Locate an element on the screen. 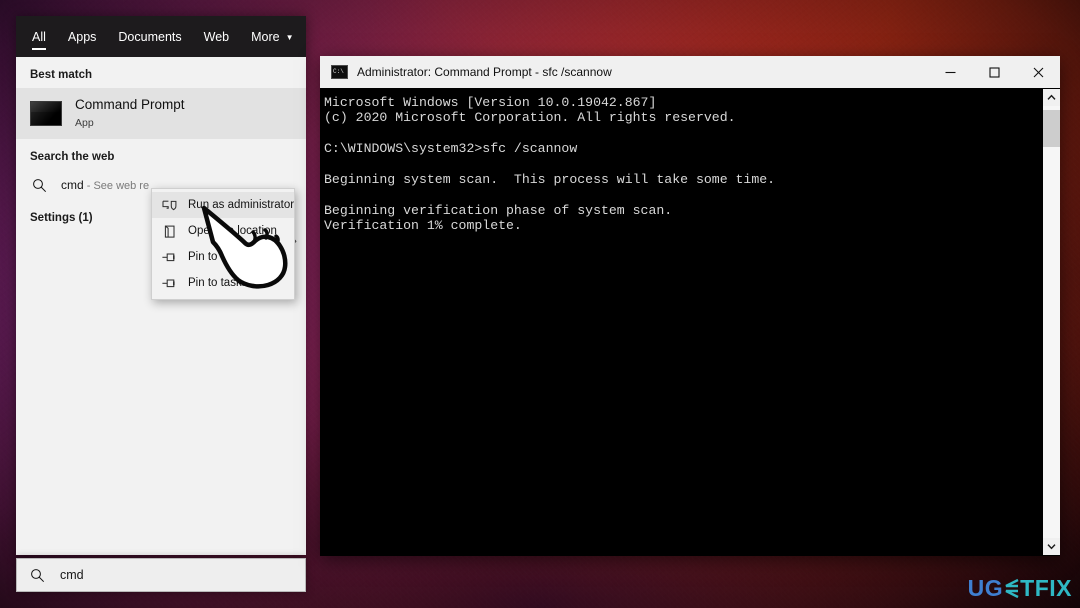  console-scrollbar is located at coordinates (1051, 322).